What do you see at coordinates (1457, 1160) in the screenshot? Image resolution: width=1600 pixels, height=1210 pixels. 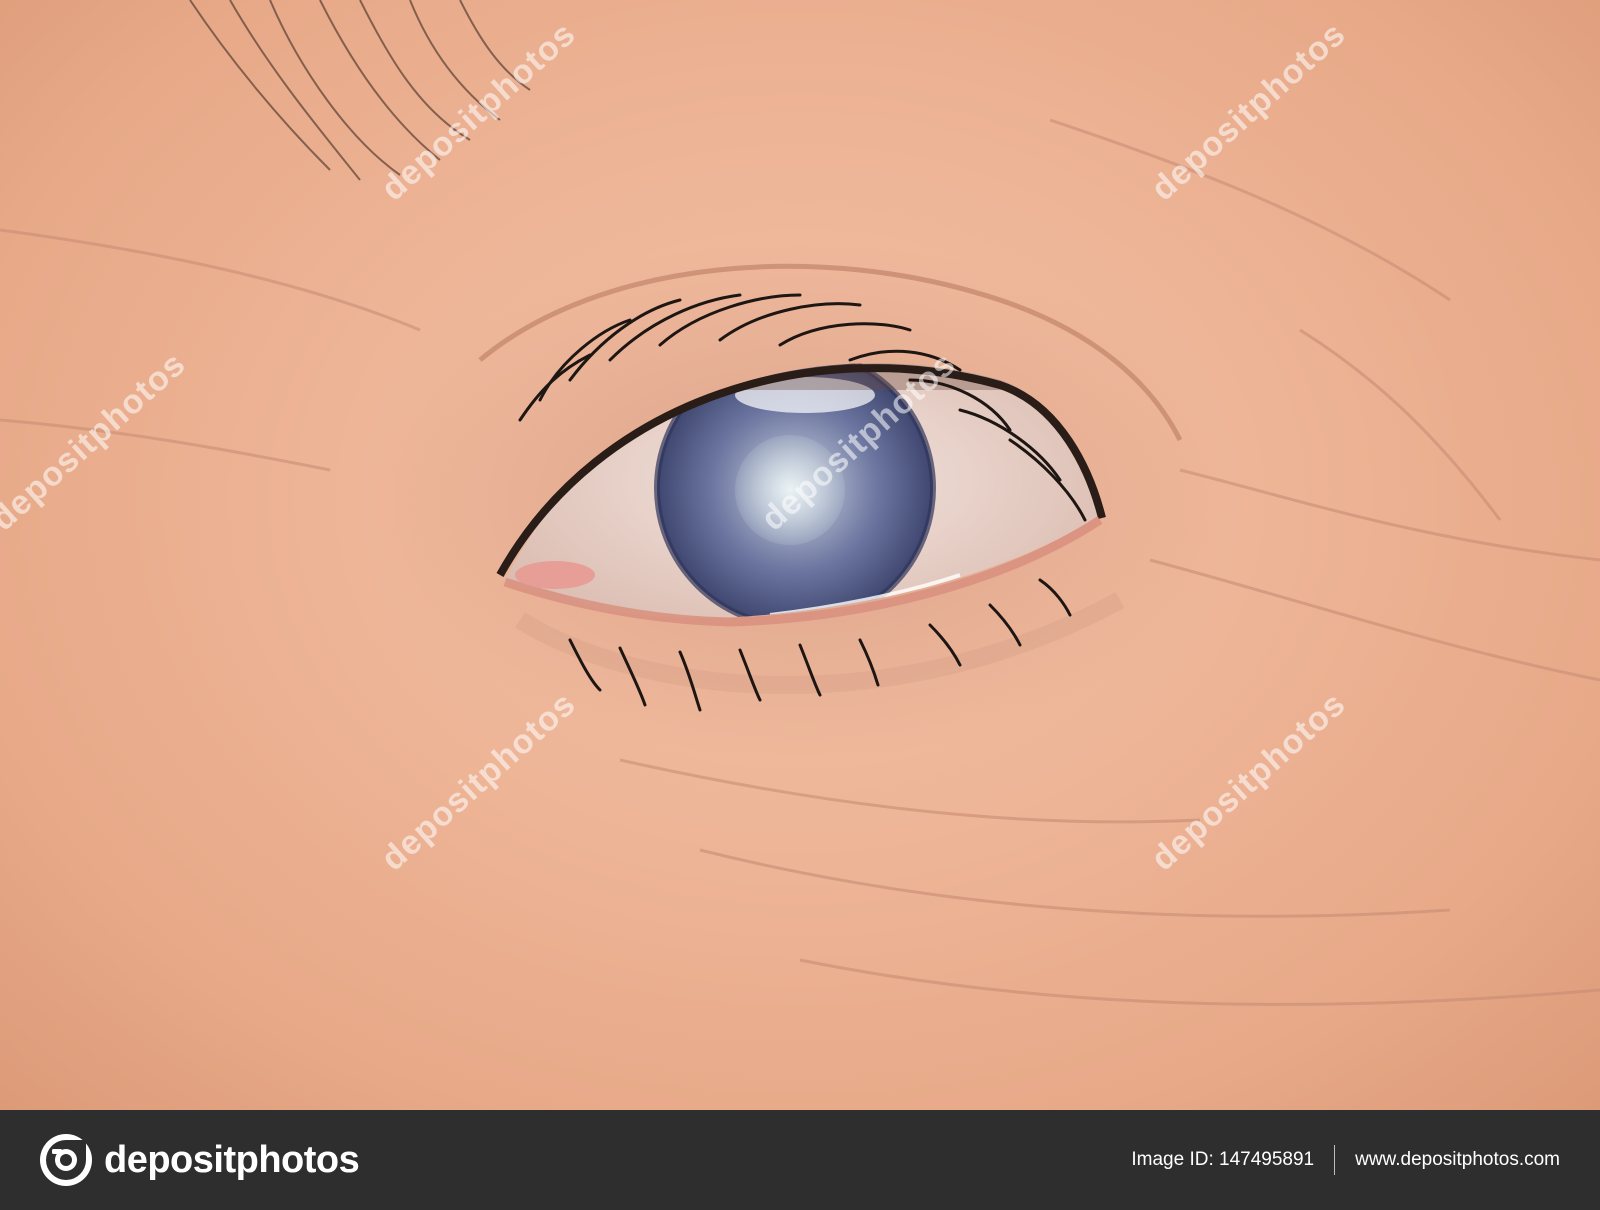 I see `website-link: www.depositphotos.com` at bounding box center [1457, 1160].